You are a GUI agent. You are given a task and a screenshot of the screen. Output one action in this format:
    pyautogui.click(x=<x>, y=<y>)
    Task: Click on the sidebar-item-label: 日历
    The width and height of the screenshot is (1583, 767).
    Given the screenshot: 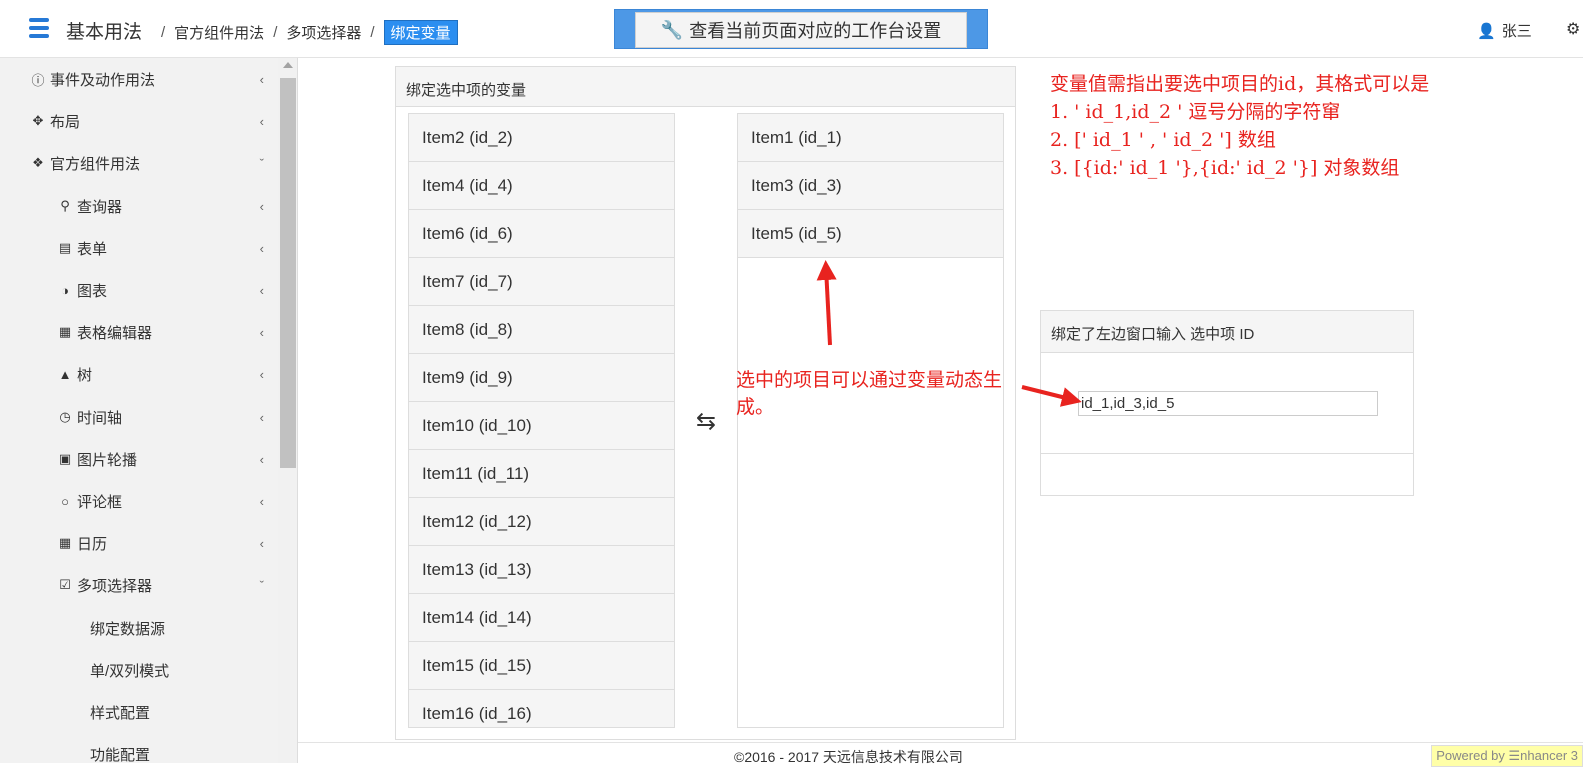 What is the action you would take?
    pyautogui.click(x=92, y=544)
    